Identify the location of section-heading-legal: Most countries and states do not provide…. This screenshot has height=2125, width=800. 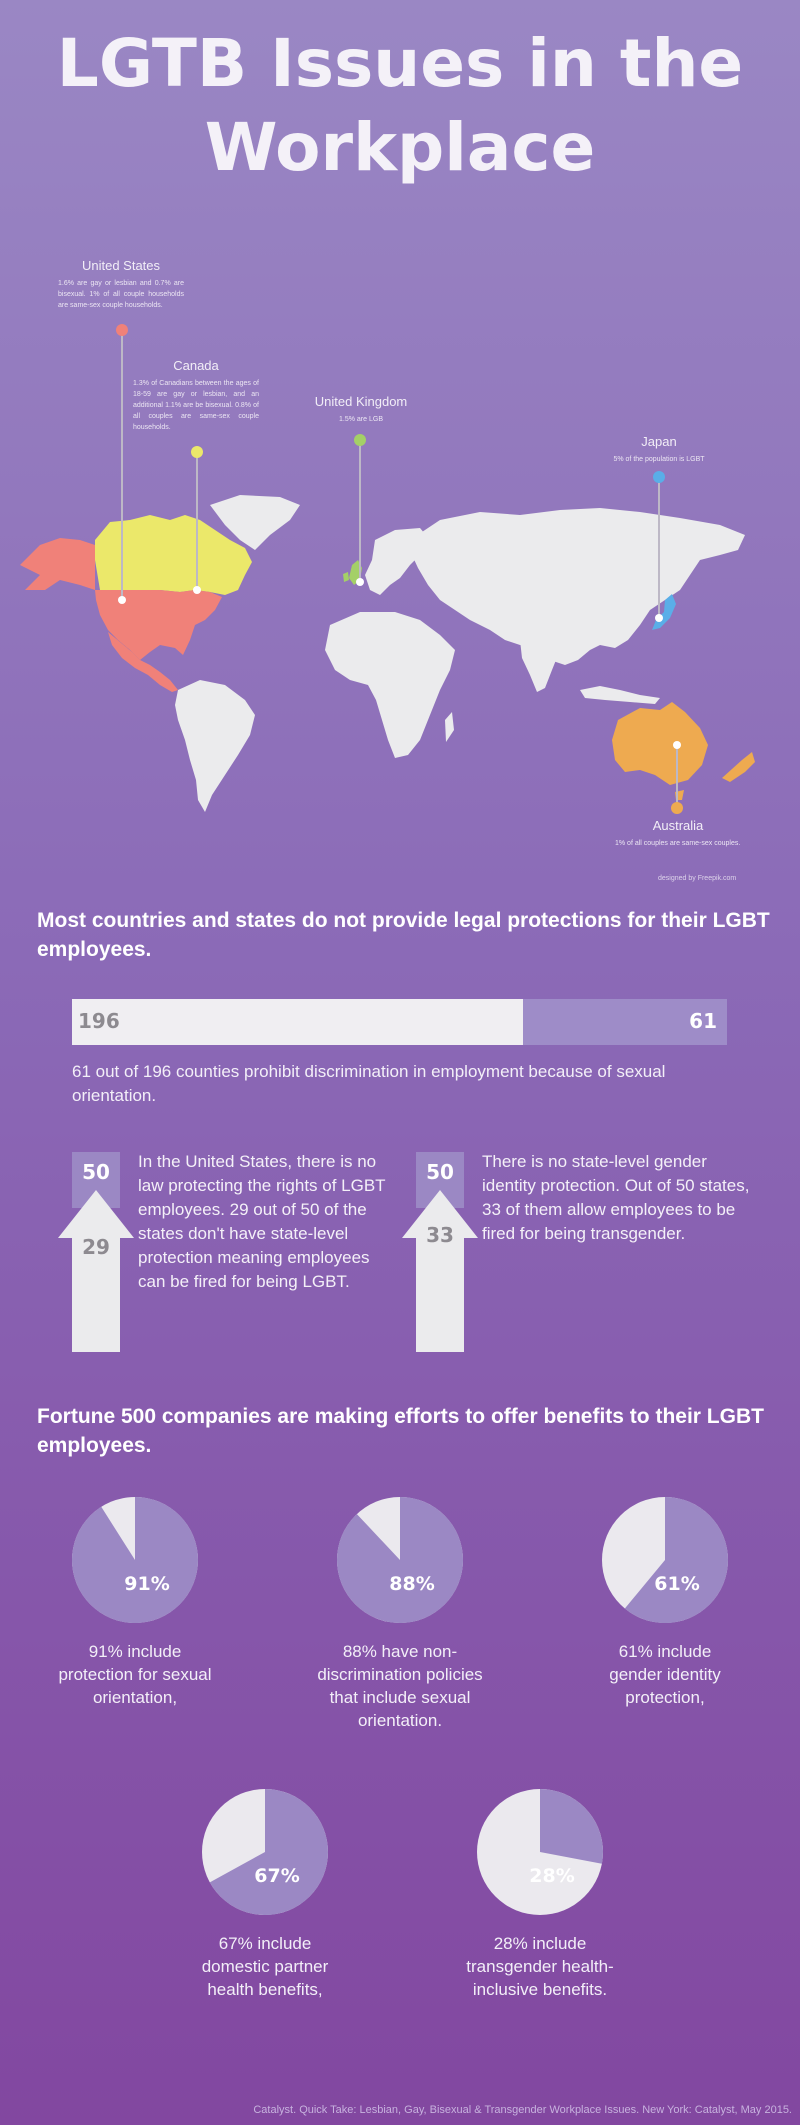
(403, 935).